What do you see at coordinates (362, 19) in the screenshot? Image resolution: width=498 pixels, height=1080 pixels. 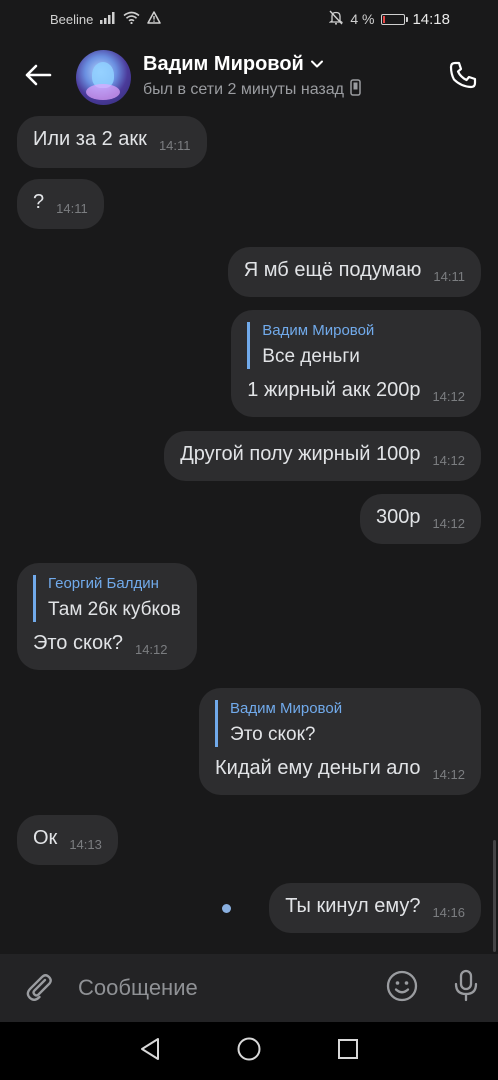 I see `battery-percent: 4 %` at bounding box center [362, 19].